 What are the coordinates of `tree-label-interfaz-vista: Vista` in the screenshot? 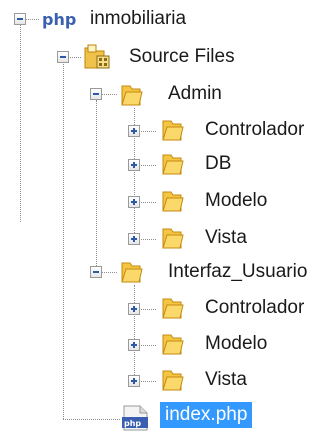 It's located at (226, 380).